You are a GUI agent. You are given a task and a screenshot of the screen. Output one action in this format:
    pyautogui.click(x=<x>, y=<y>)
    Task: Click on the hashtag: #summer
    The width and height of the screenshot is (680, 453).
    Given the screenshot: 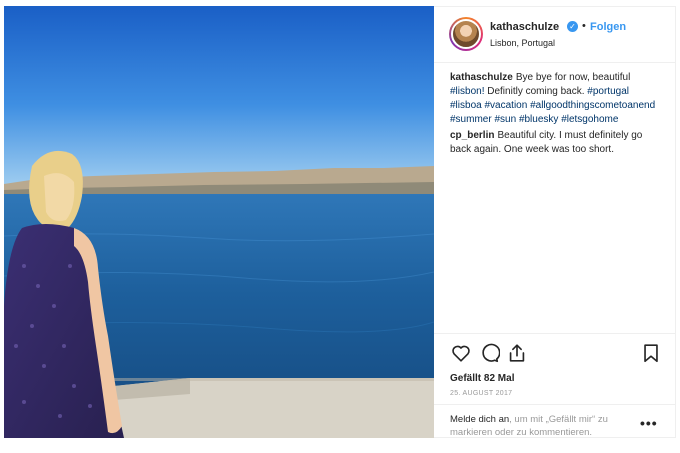 What is the action you would take?
    pyautogui.click(x=471, y=119)
    